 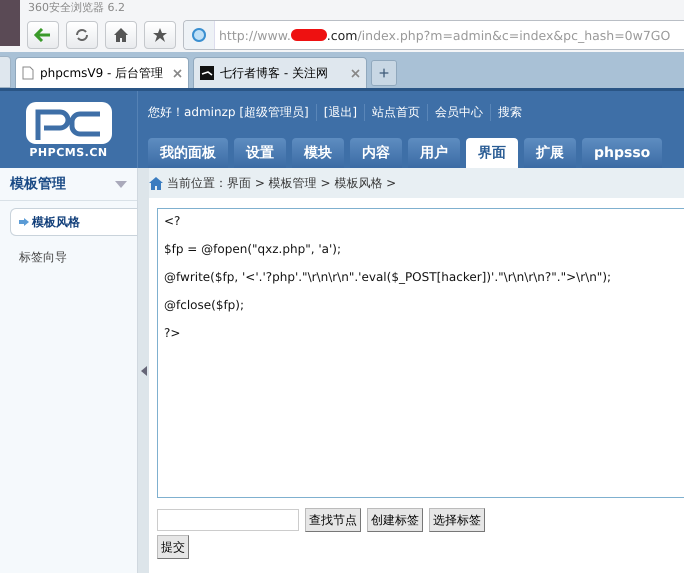 I want to click on new-tab-button: +, so click(x=384, y=73).